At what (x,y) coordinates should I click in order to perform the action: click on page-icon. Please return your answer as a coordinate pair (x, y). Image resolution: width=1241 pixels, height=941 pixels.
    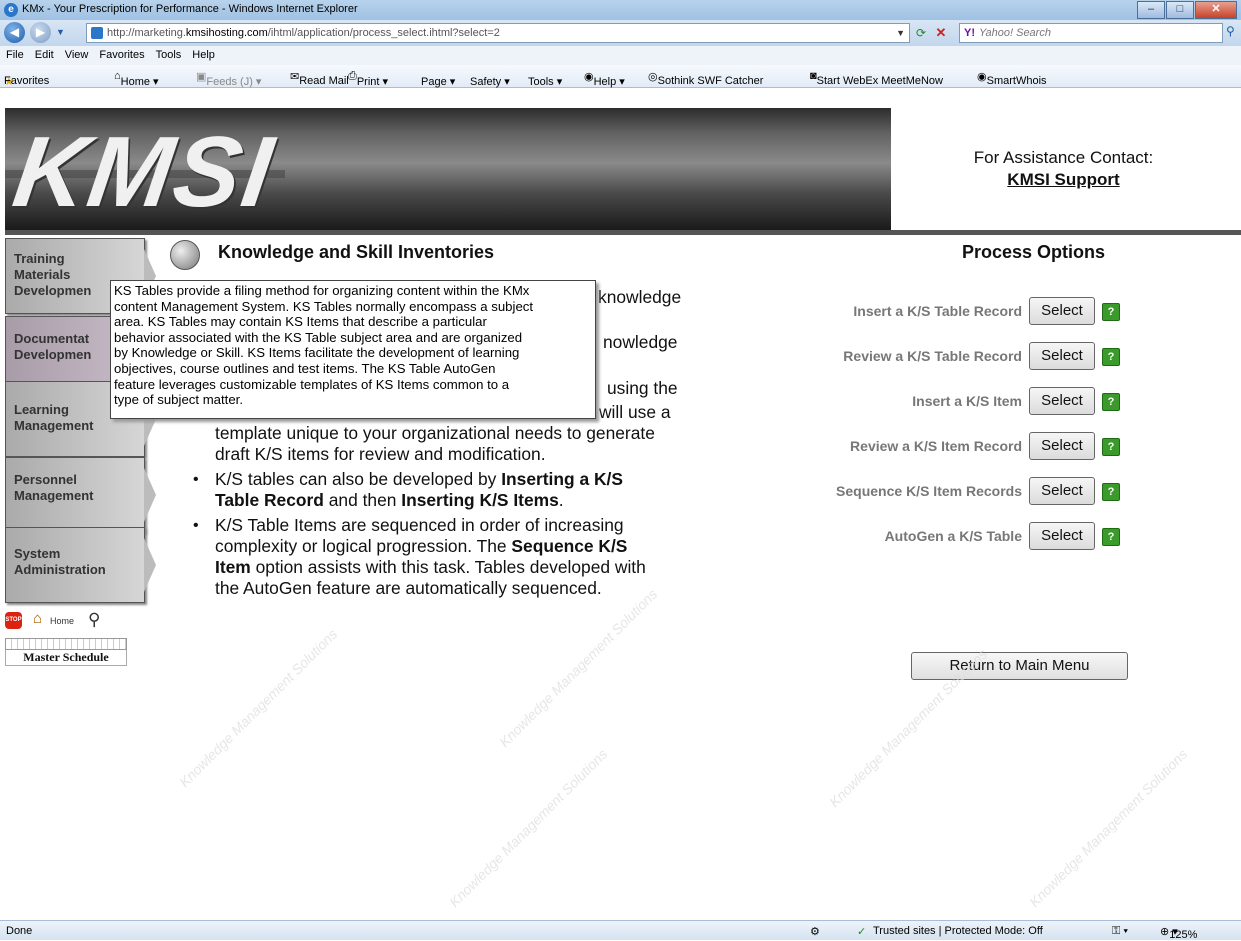
    Looking at the image, I should click on (97, 33).